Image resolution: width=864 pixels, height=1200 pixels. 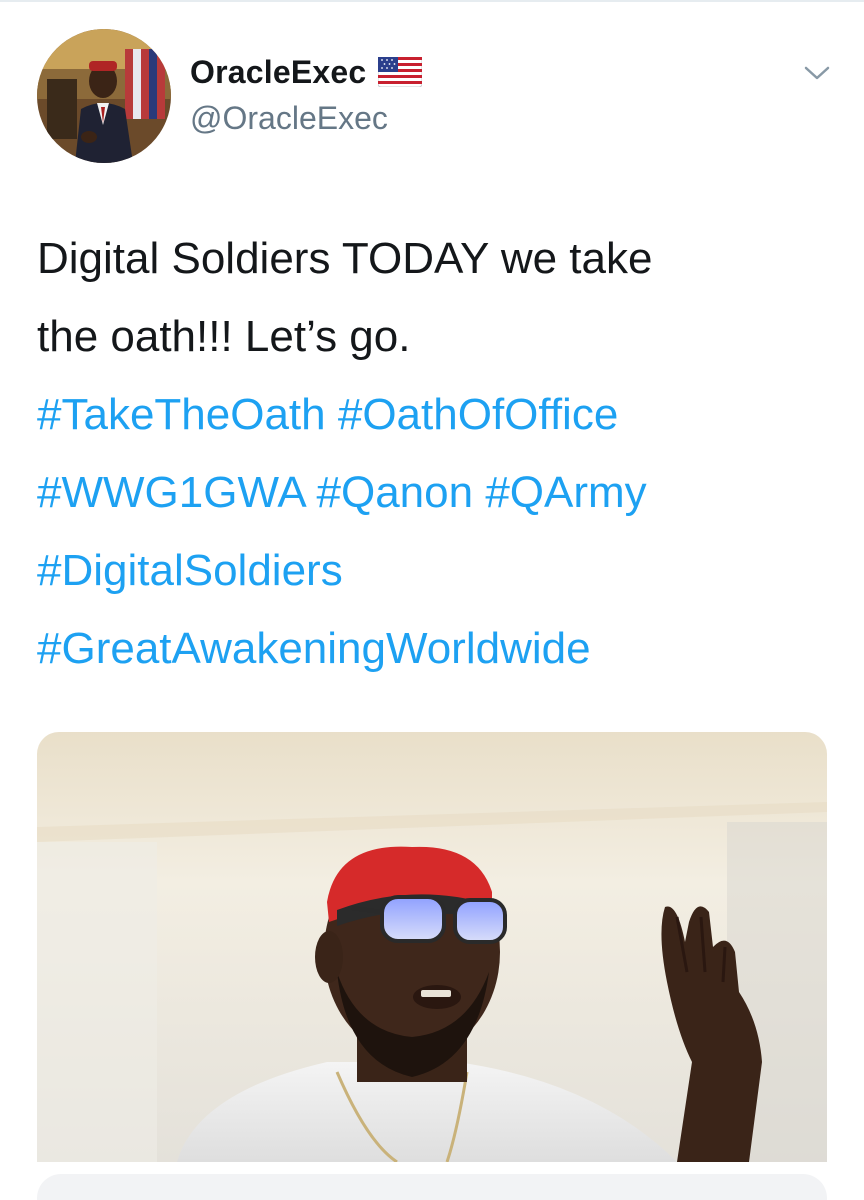 I want to click on hashtag-link: #QArmy, so click(x=565, y=492).